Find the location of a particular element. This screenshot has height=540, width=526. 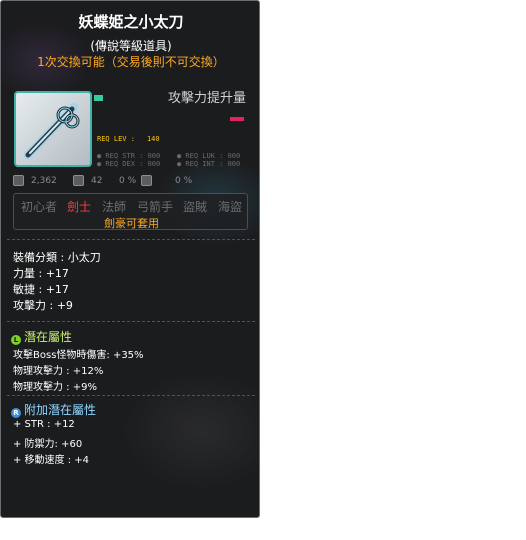

flag-marker-icon is located at coordinates (98, 98).